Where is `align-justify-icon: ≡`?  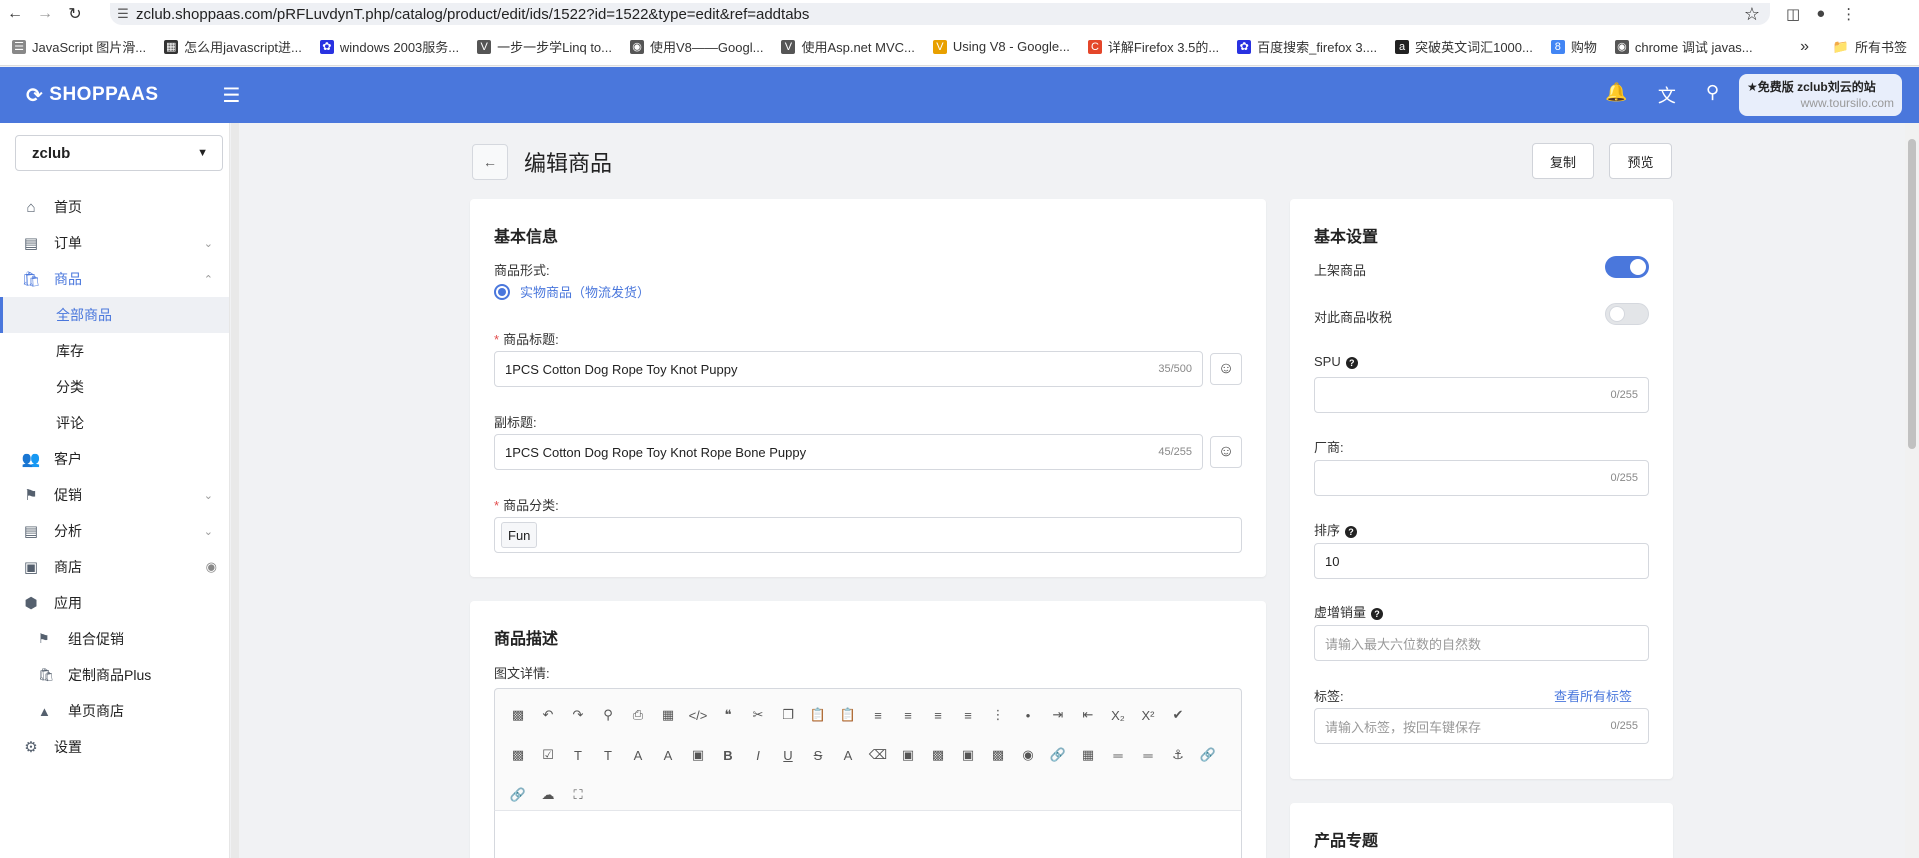 align-justify-icon: ≡ is located at coordinates (968, 715).